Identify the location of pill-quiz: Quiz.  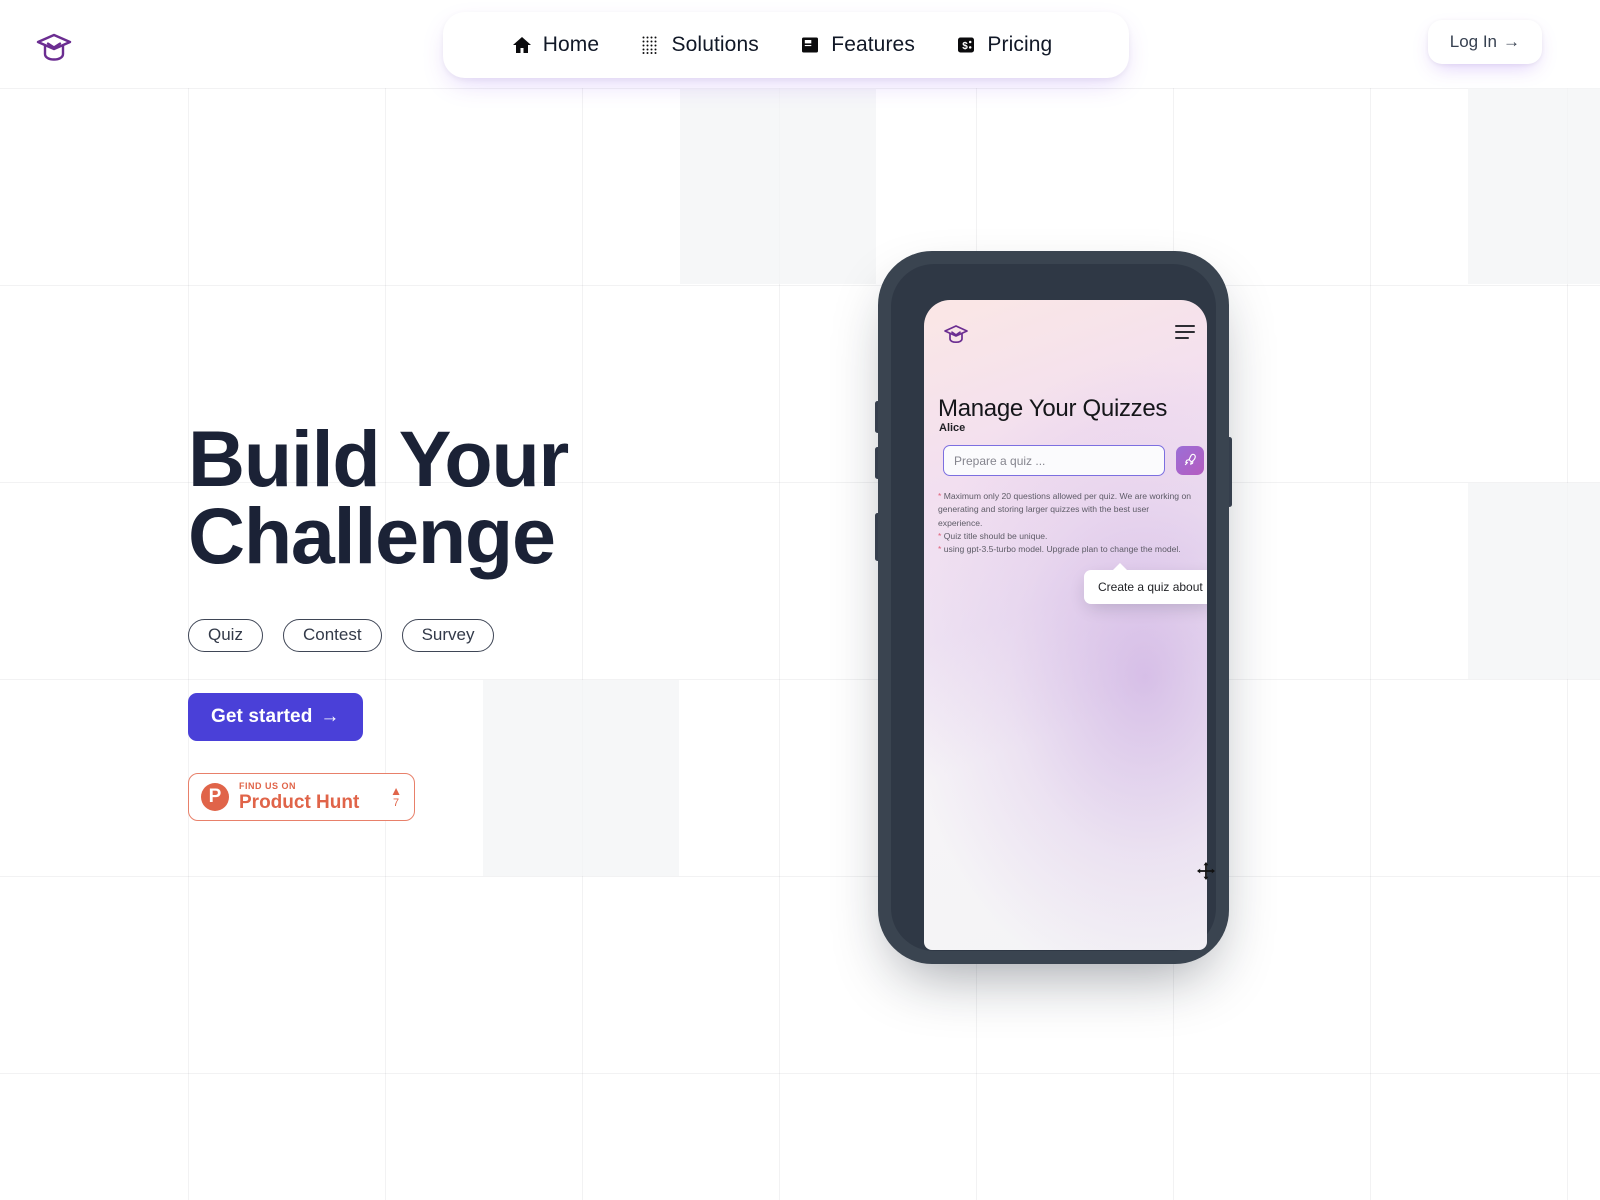
(225, 635).